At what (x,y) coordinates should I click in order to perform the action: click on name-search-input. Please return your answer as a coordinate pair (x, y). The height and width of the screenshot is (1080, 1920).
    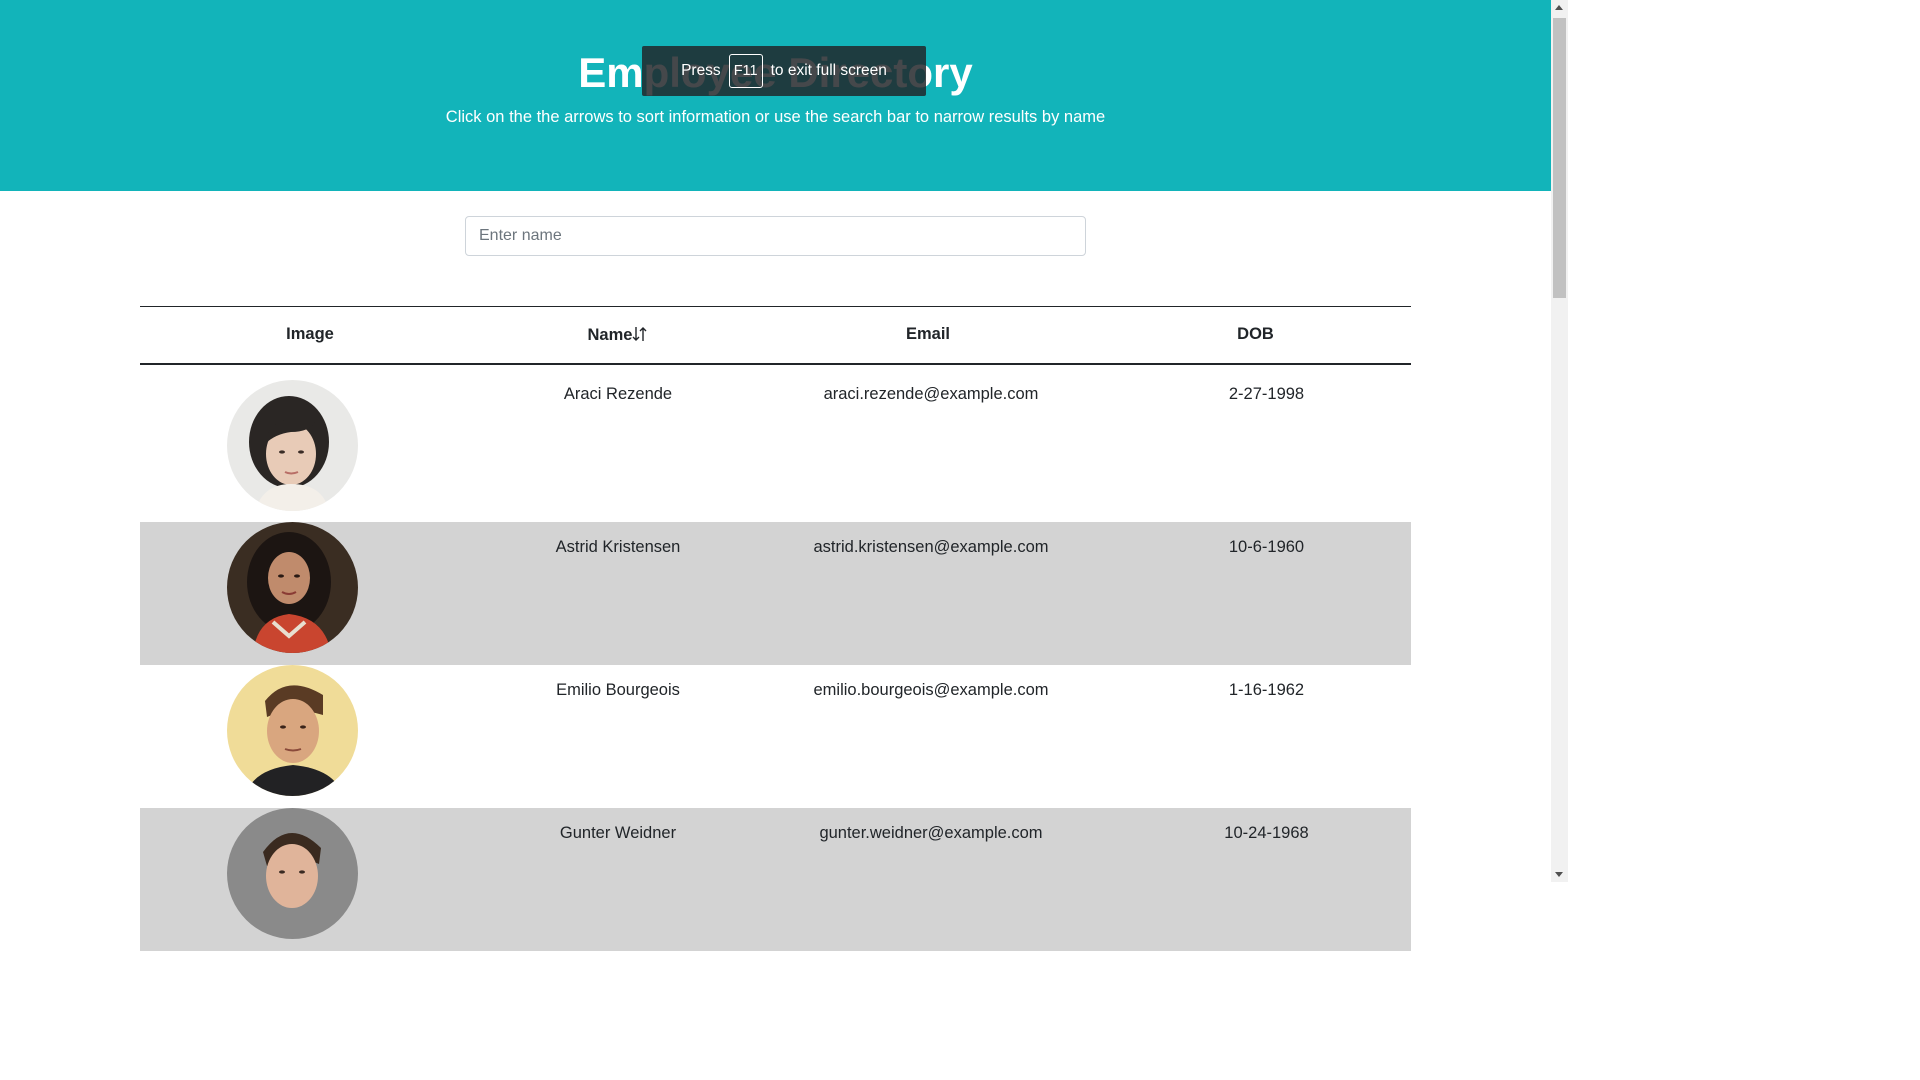
    Looking at the image, I should click on (775, 236).